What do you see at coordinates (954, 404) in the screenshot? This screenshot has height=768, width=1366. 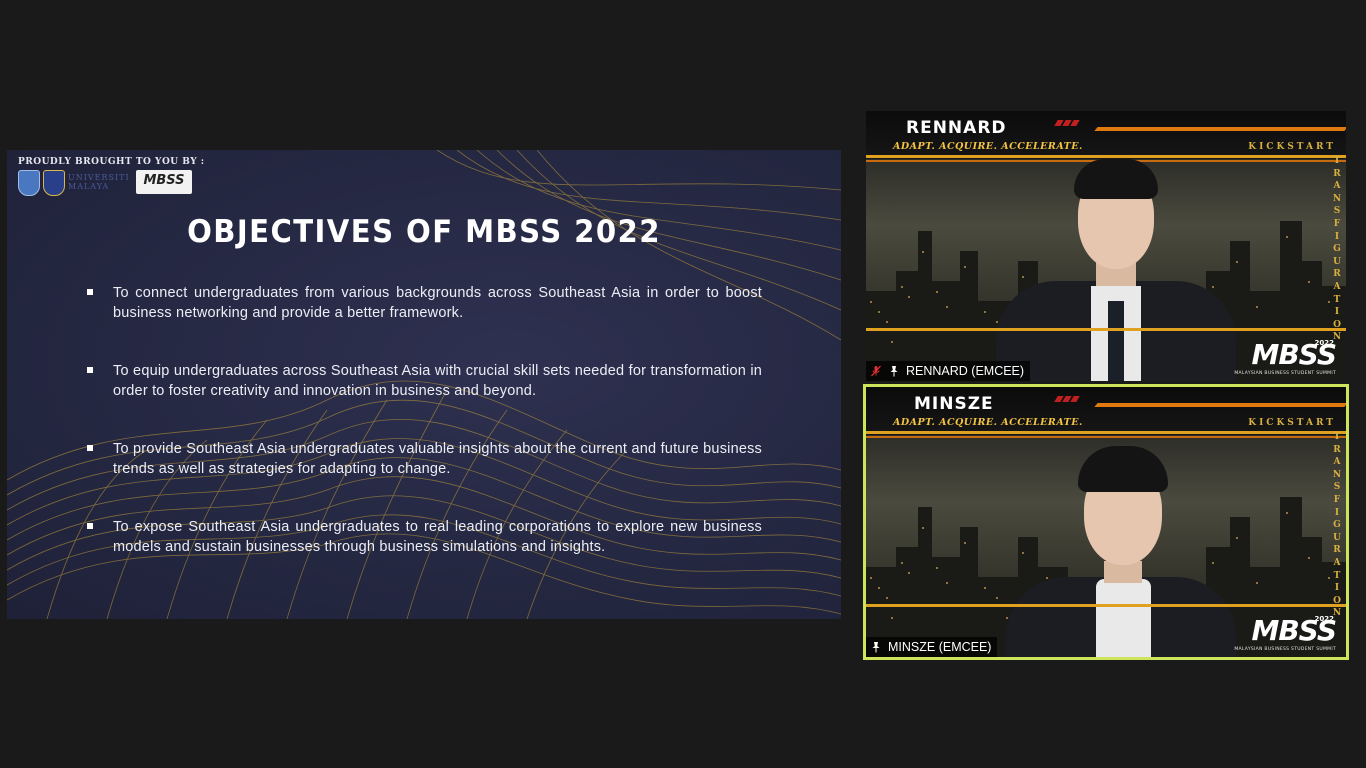 I see `banner-name: MINSZE` at bounding box center [954, 404].